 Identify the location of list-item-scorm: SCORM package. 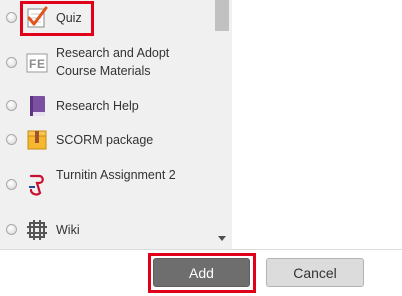
(106, 140).